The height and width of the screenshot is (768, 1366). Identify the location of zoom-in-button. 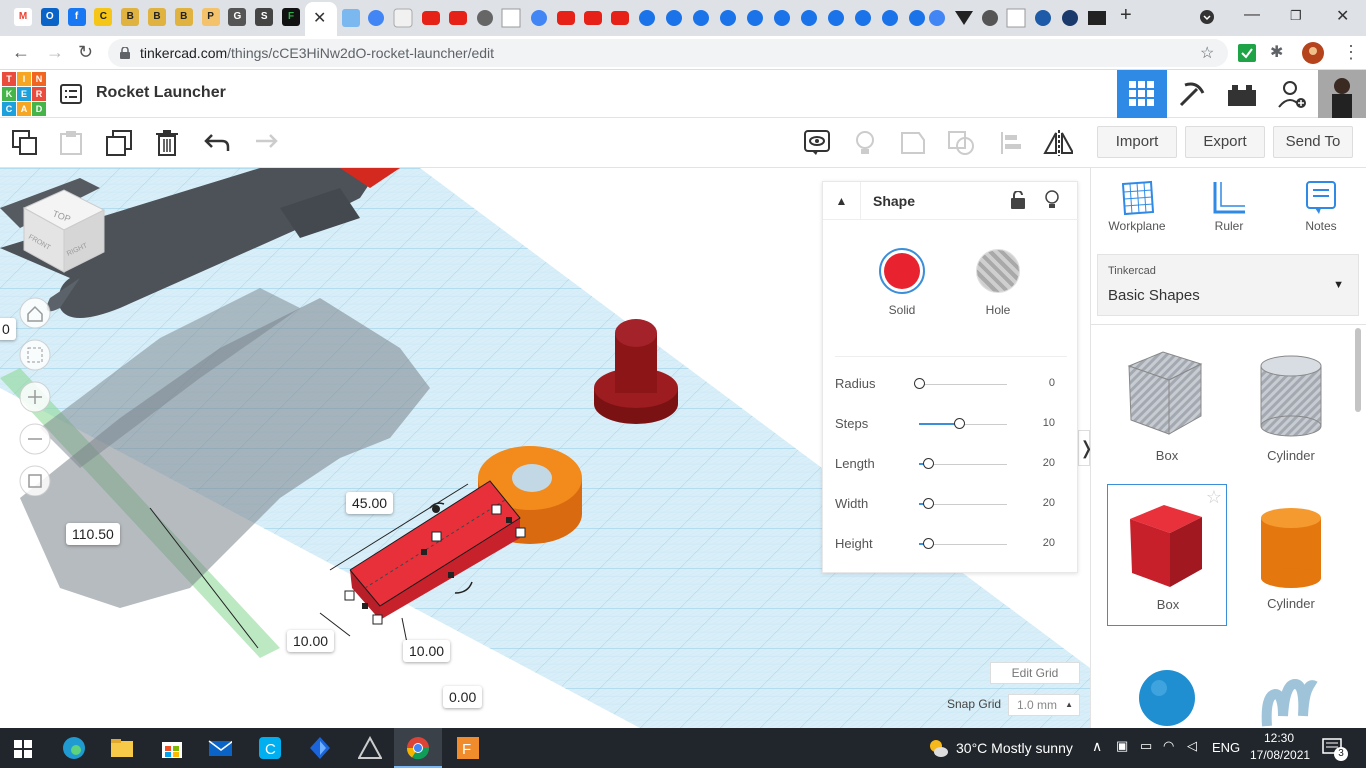
(35, 397).